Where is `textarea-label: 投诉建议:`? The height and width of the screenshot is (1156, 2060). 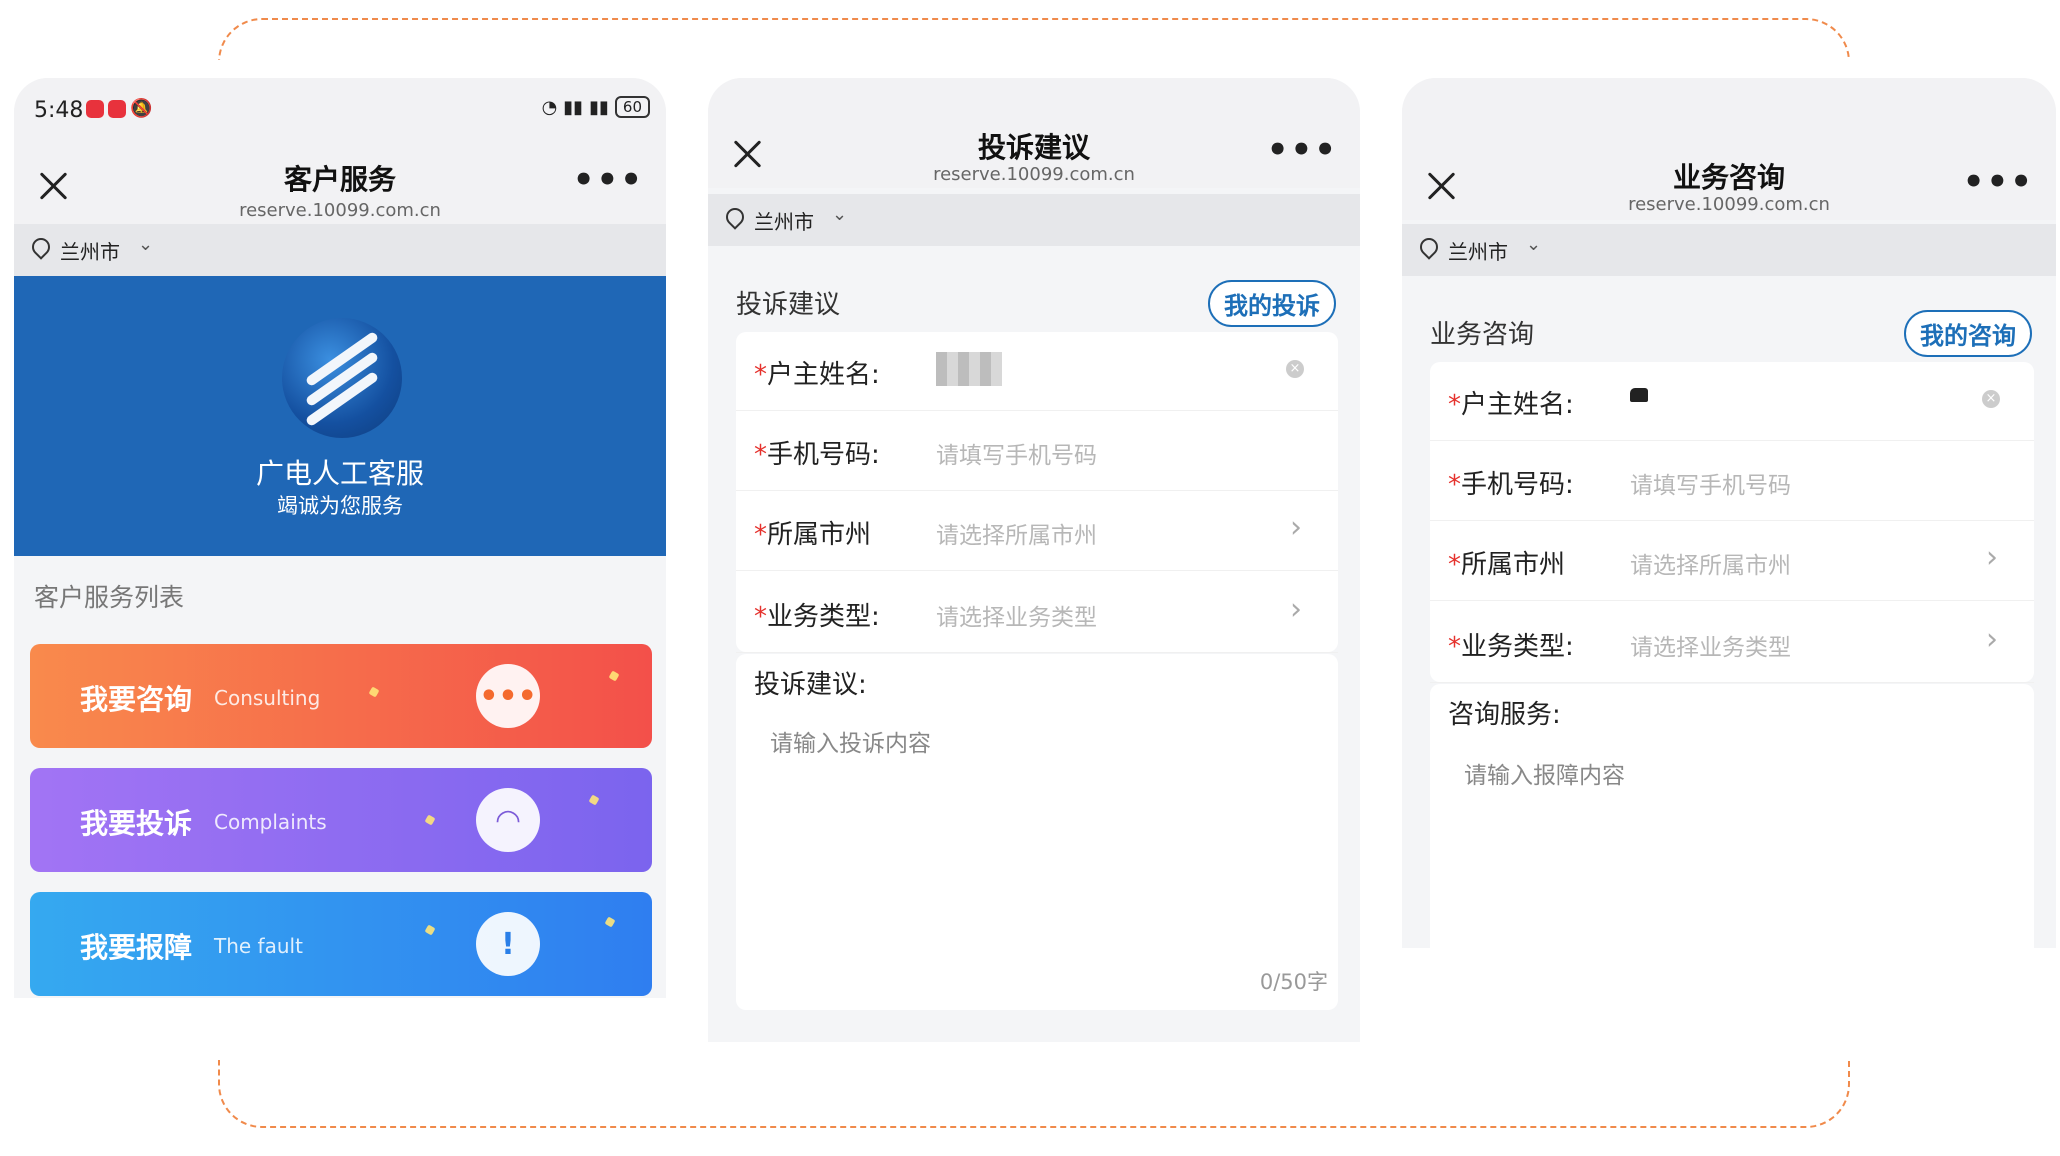
textarea-label: 投诉建议: is located at coordinates (810, 685).